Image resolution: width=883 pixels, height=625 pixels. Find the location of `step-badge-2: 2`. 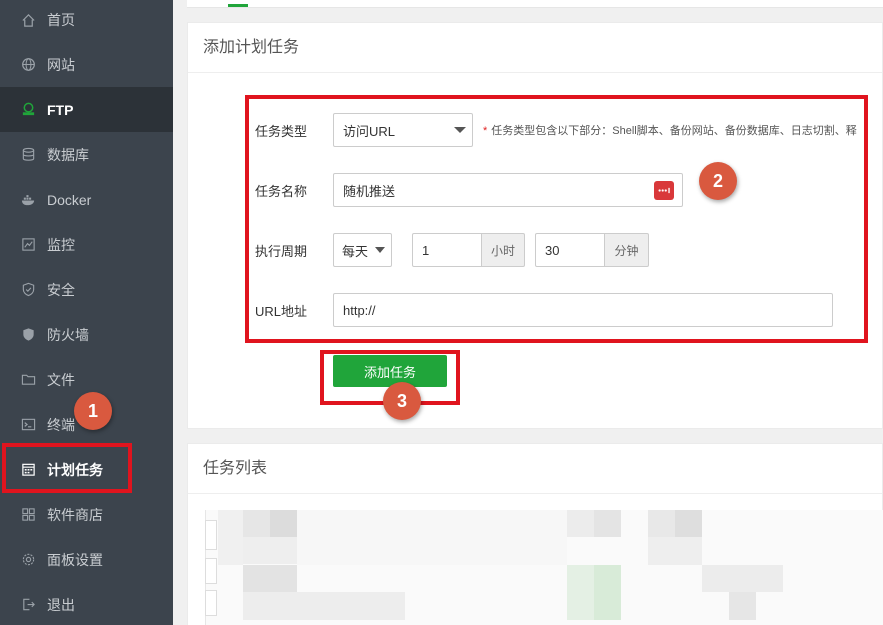

step-badge-2: 2 is located at coordinates (718, 181).